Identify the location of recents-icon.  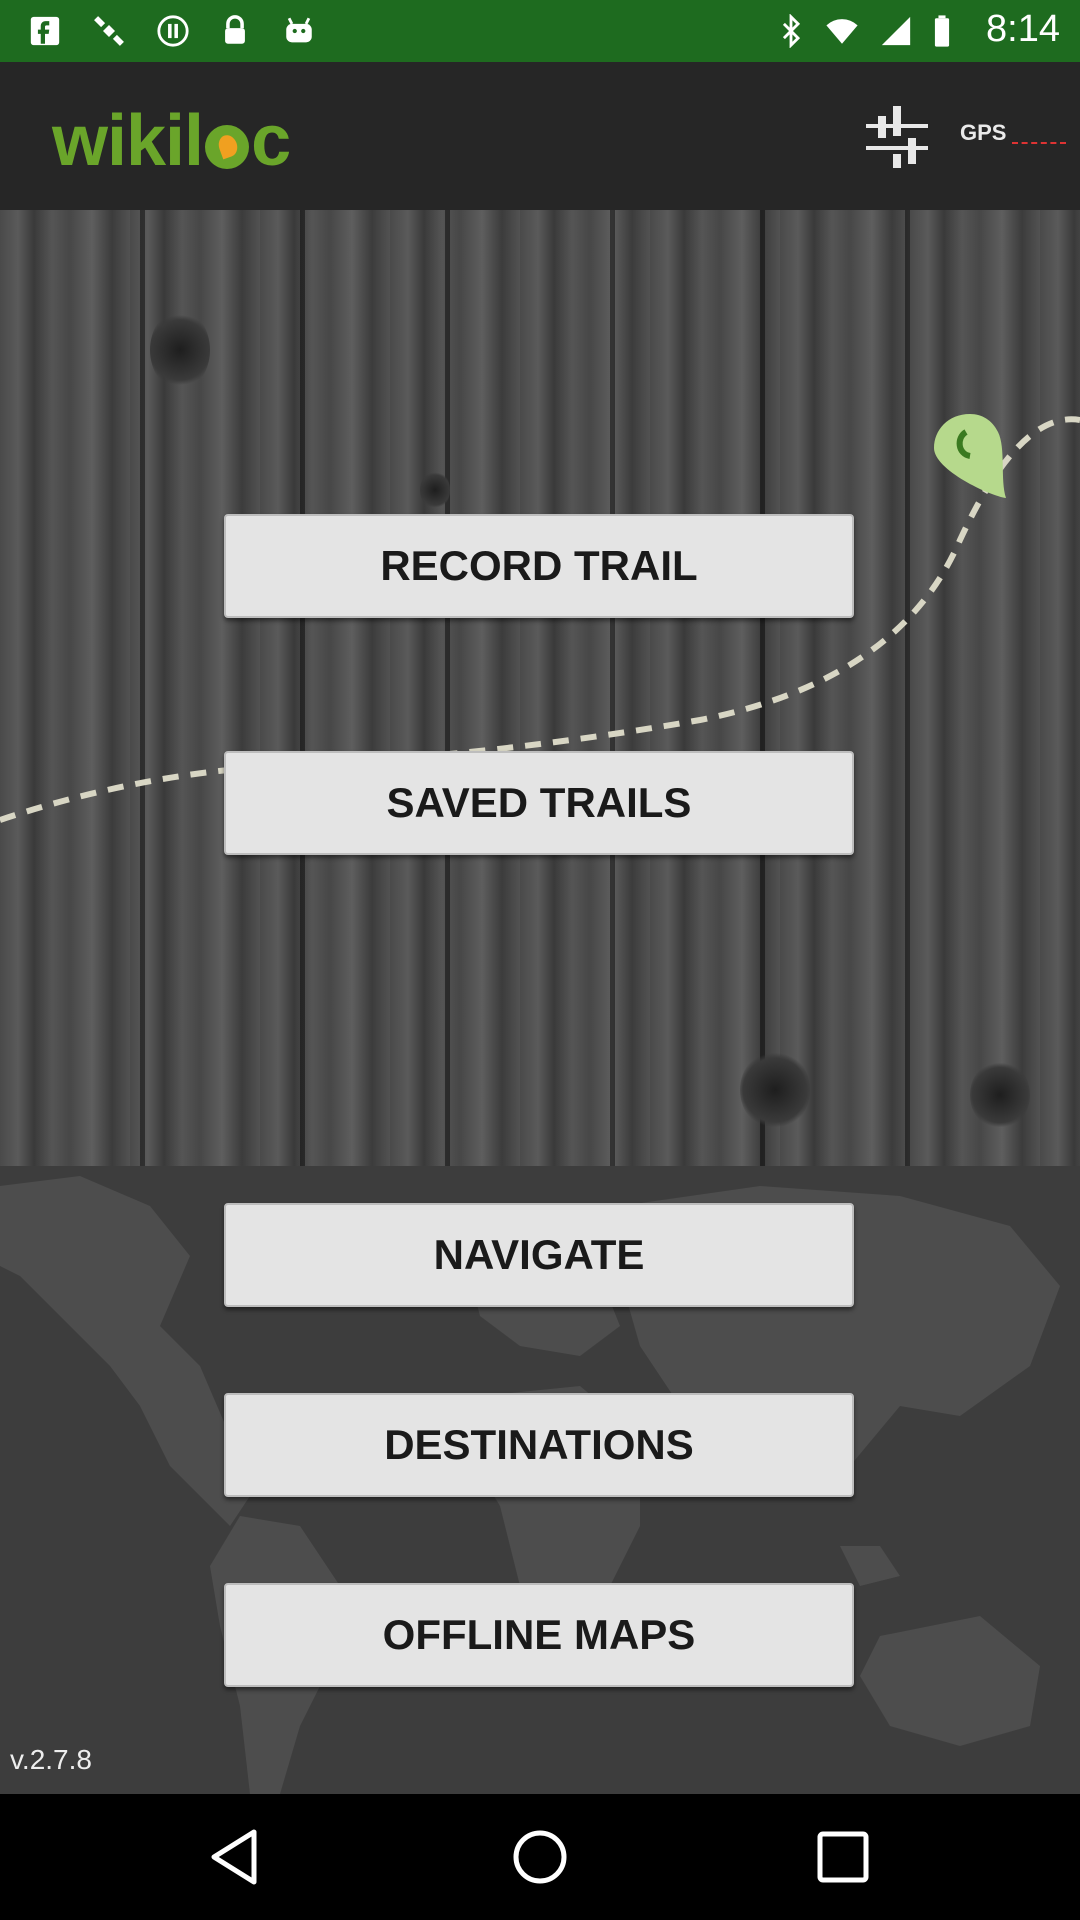
(843, 1857).